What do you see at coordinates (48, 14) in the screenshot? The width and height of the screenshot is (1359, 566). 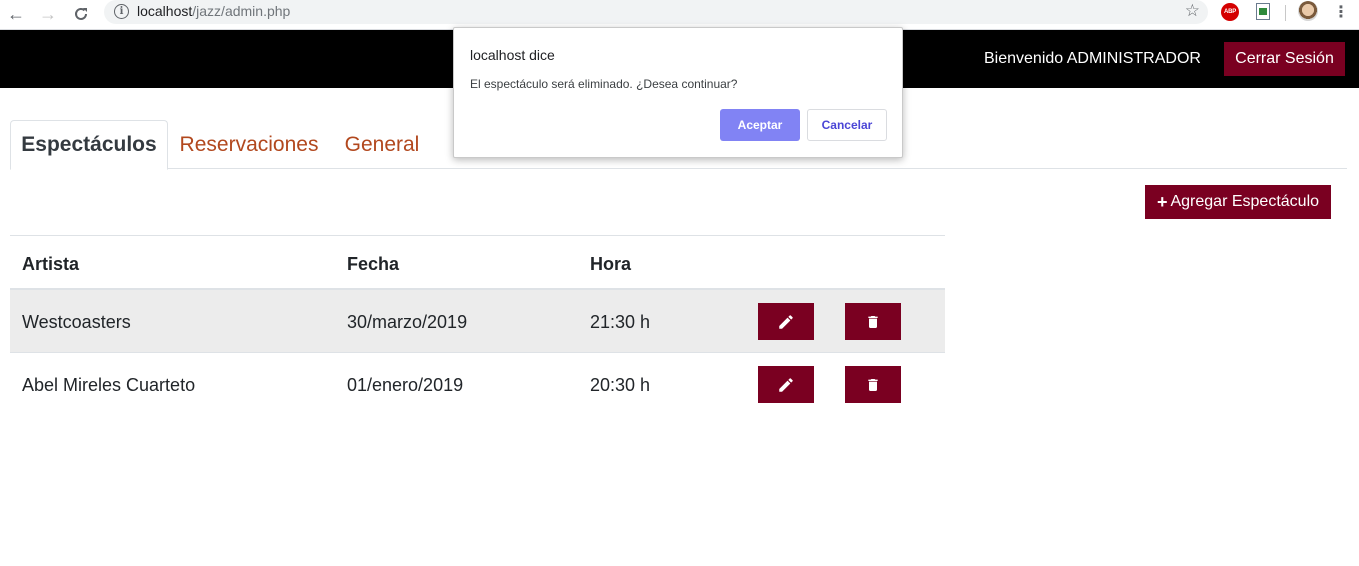 I see `forward-icon: →` at bounding box center [48, 14].